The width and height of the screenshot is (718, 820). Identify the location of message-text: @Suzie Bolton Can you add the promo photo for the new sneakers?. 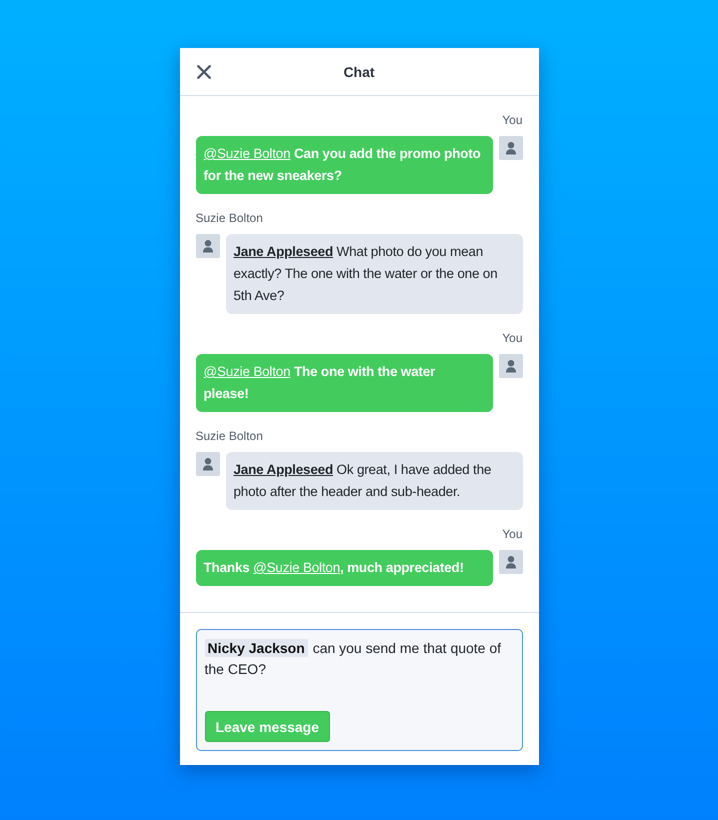
(342, 164).